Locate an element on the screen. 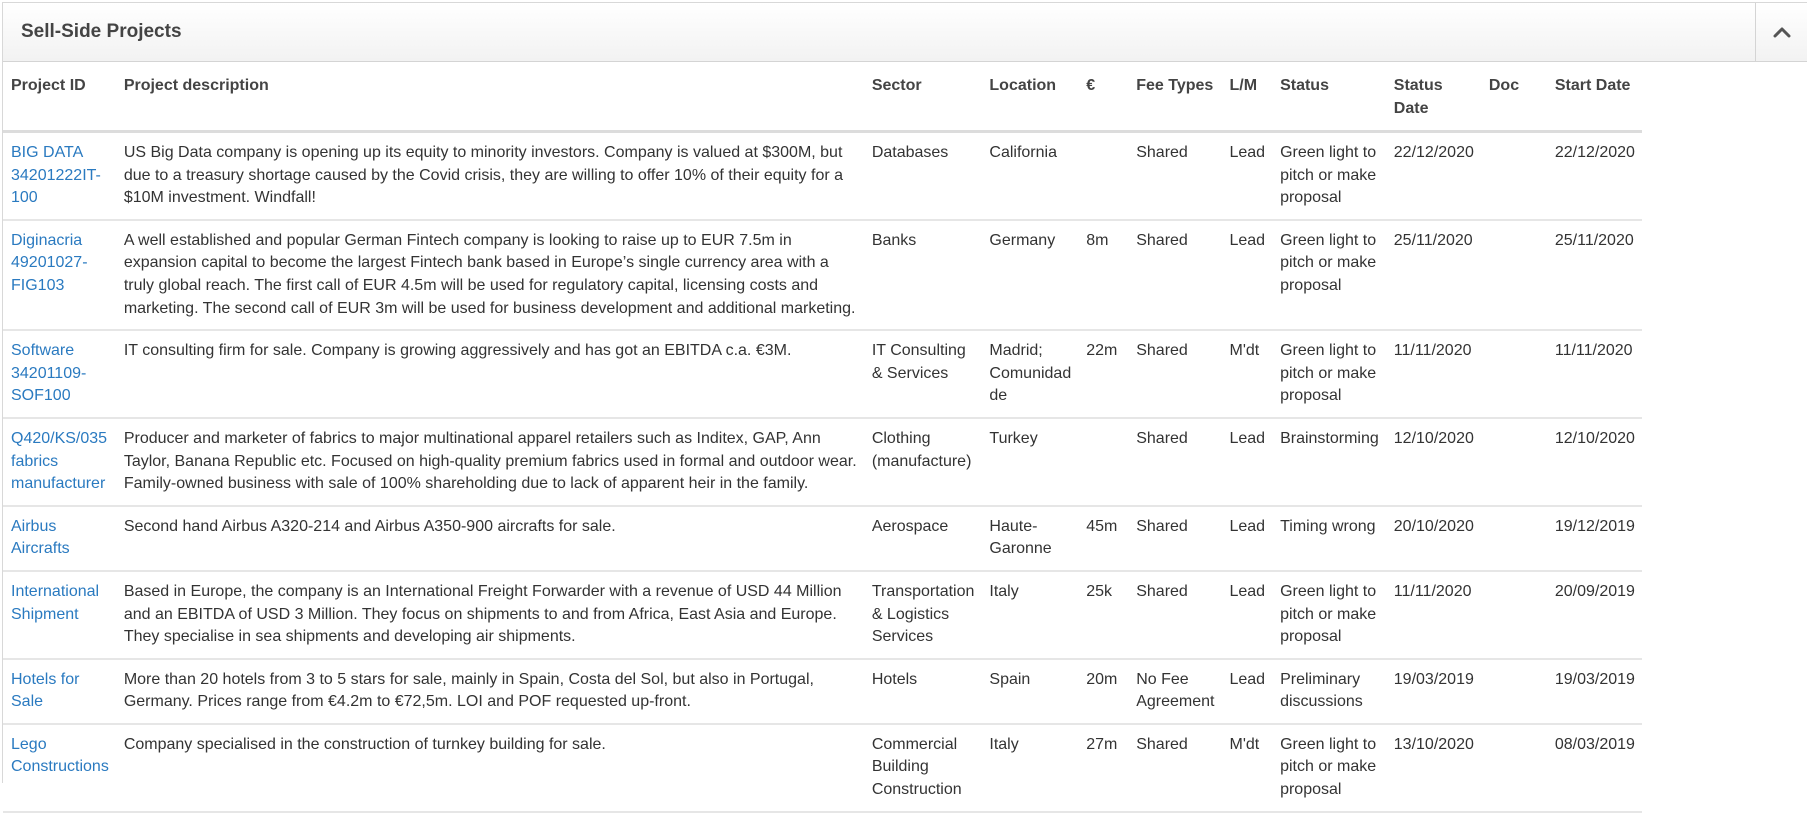 This screenshot has height=813, width=1807. sector-cell: Transportation & Logistics Services is located at coordinates (922, 615).